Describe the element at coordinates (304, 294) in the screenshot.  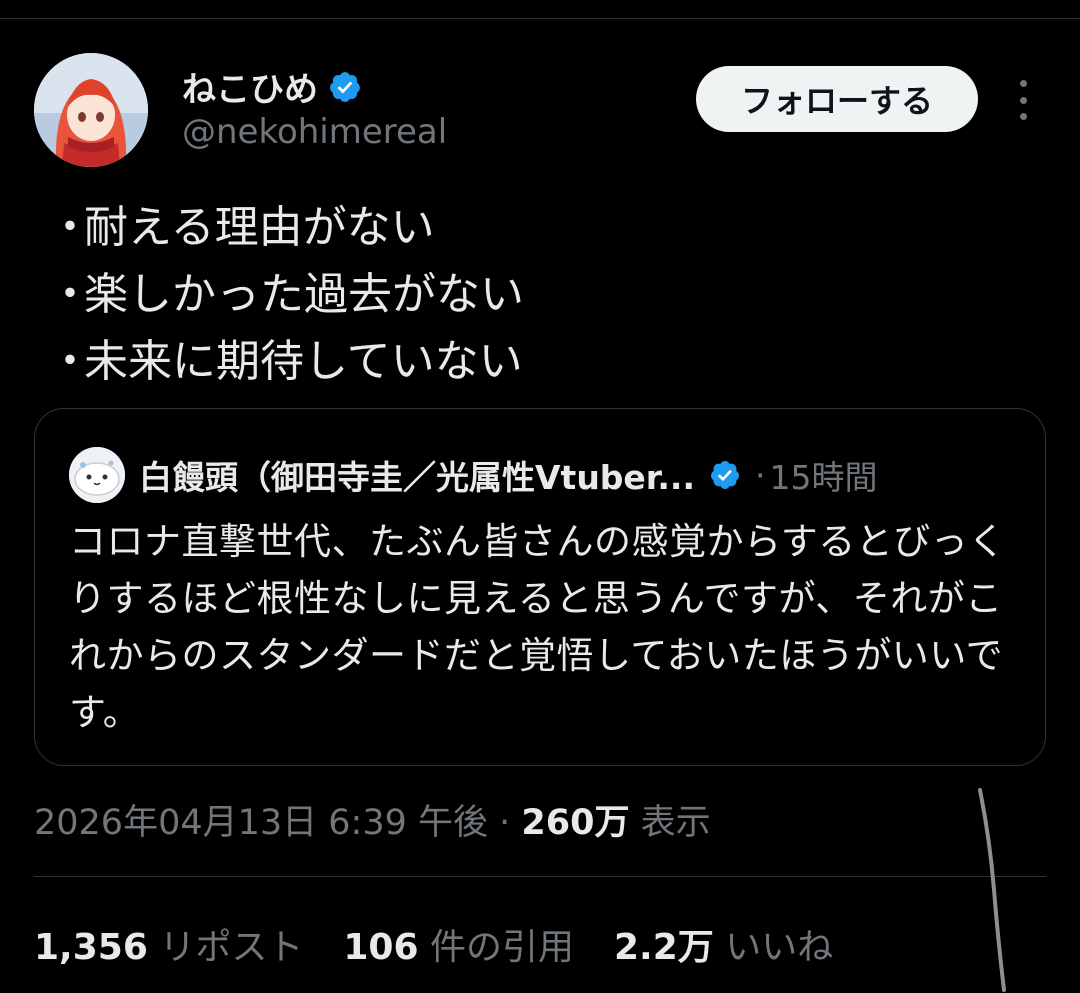
I see `tweet-line-text: 楽しかった過去がない` at that location.